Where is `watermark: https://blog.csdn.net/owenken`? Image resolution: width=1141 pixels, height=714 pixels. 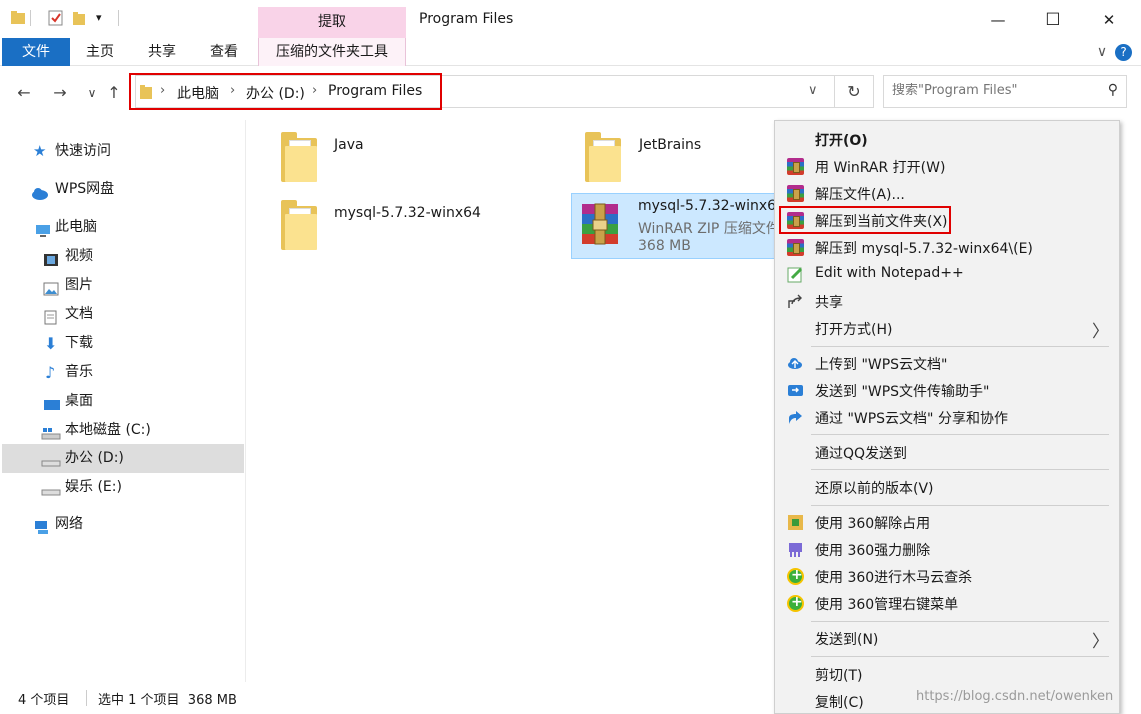
watermark: https://blog.csdn.net/owenken is located at coordinates (1015, 696).